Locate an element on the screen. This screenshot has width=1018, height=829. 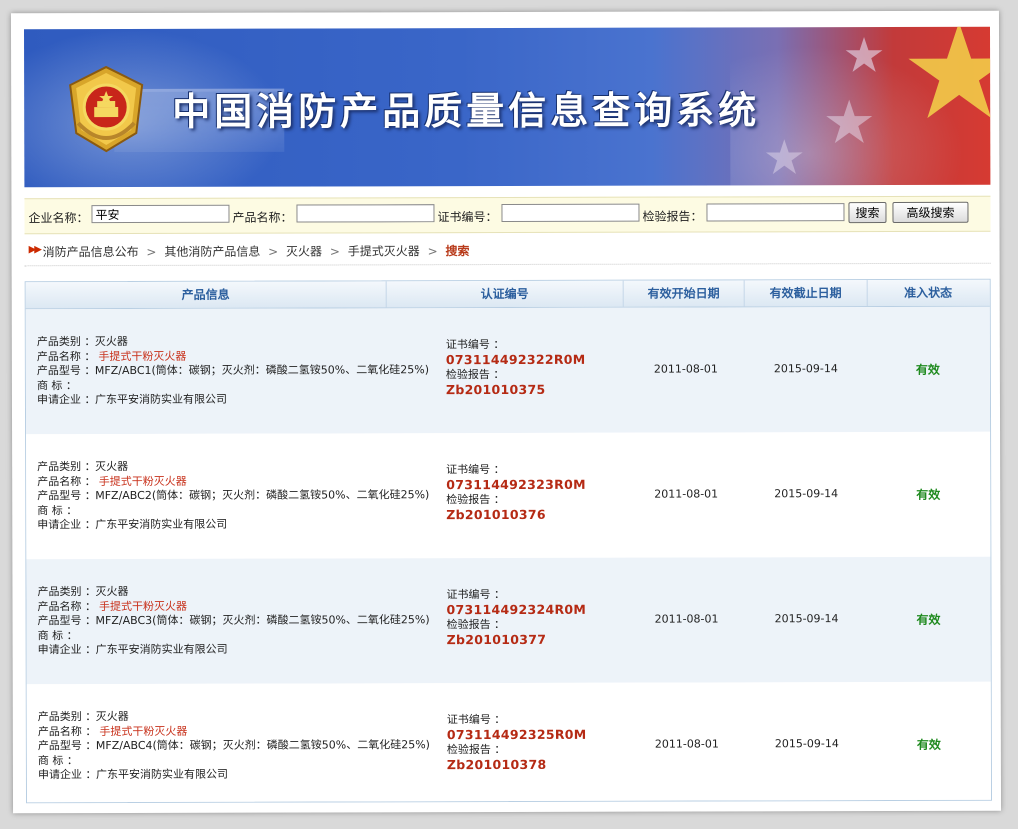
search-button: 搜索 is located at coordinates (867, 213).